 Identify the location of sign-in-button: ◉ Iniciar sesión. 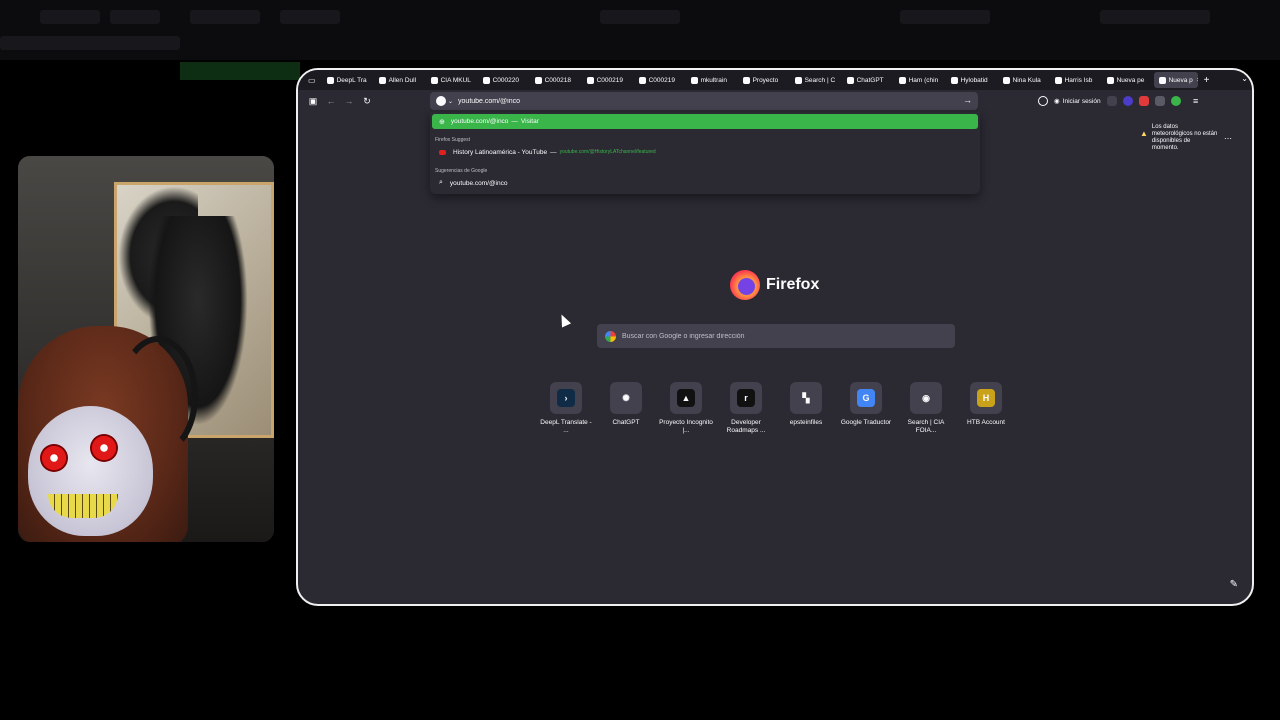
(1077, 101).